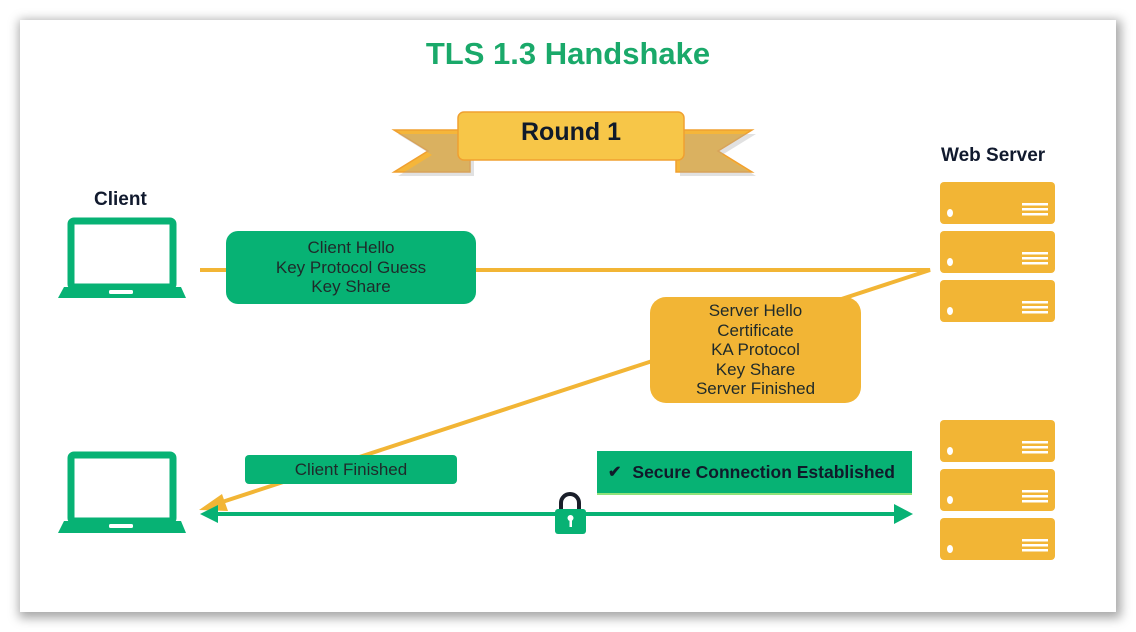 The width and height of the screenshot is (1136, 632). I want to click on client-laptop-icon, so click(122, 257).